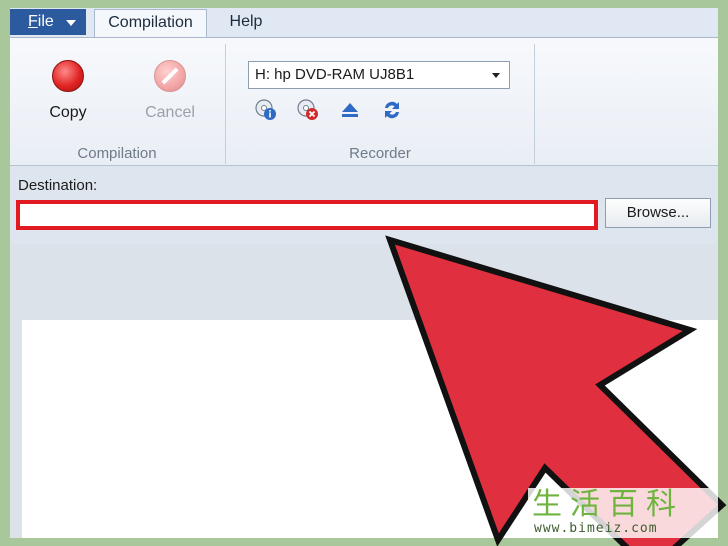 Image resolution: width=728 pixels, height=546 pixels. I want to click on file-menu-mnemonic: F, so click(33, 21).